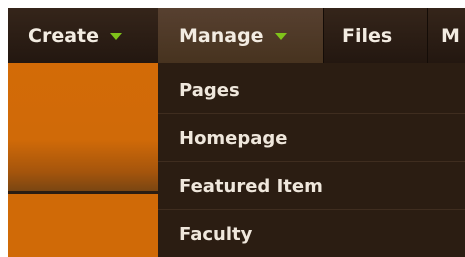  I want to click on orange-banner-bottom, so click(83, 225).